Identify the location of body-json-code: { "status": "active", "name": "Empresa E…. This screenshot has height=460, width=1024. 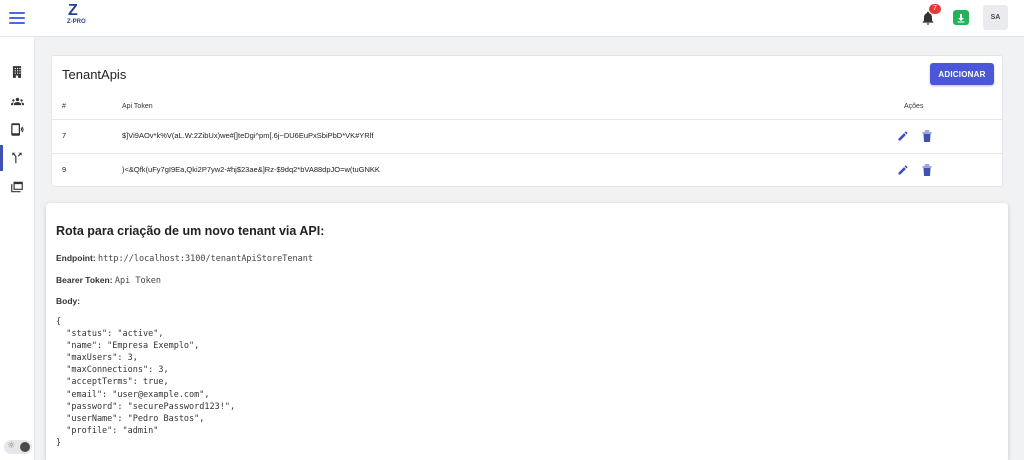
(146, 382).